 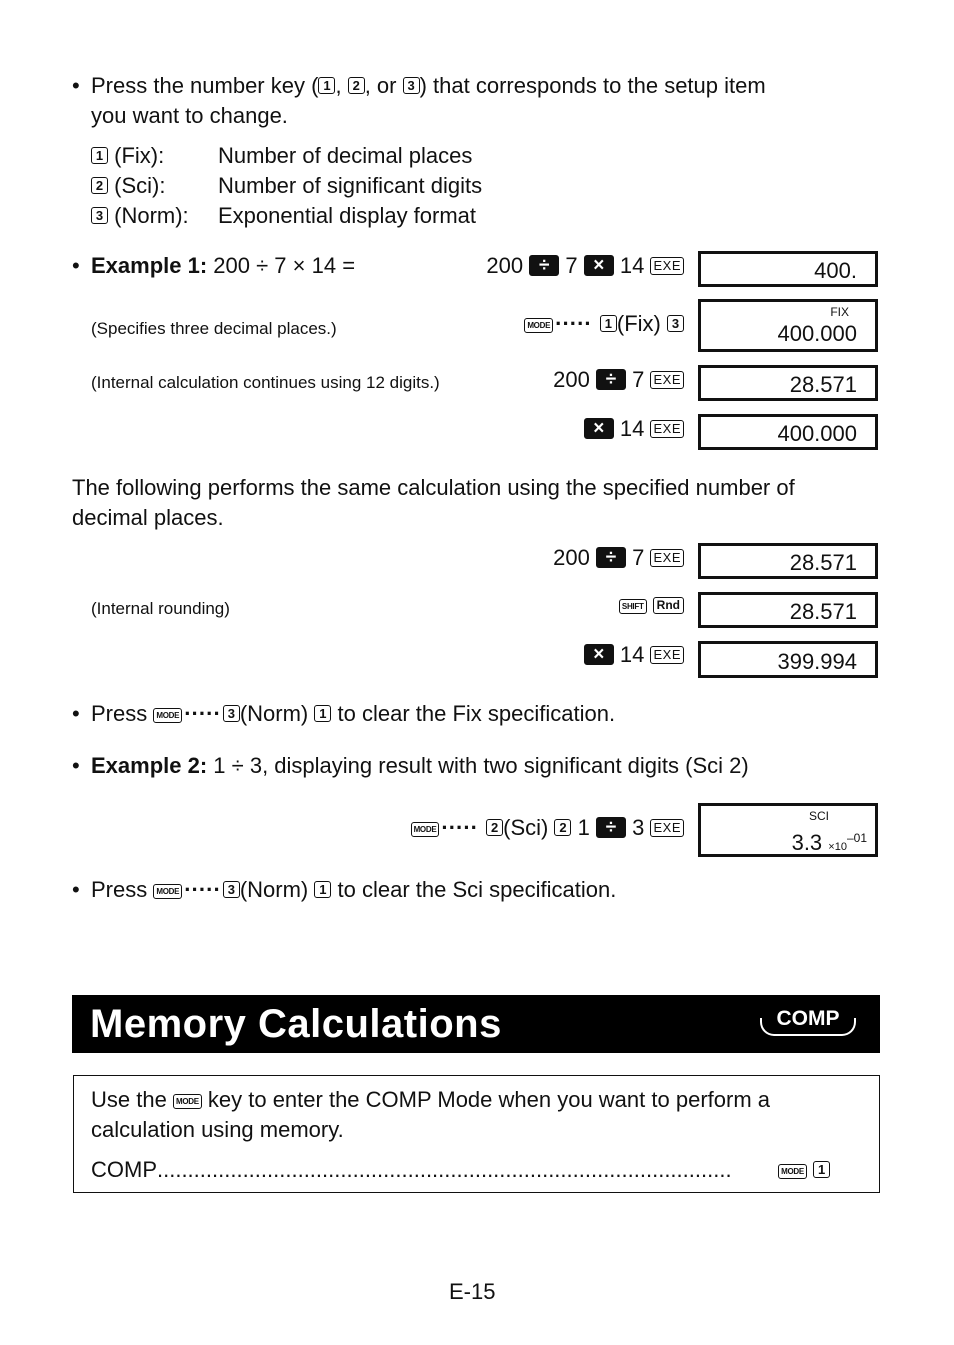 I want to click on setup-item-norm: 3 (Norm):, so click(x=140, y=216).